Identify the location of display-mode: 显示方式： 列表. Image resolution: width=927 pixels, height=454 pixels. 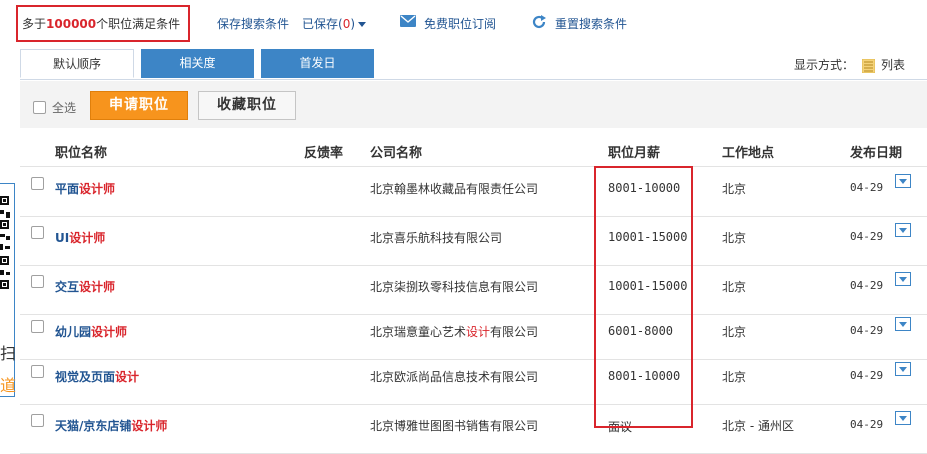
(849, 64).